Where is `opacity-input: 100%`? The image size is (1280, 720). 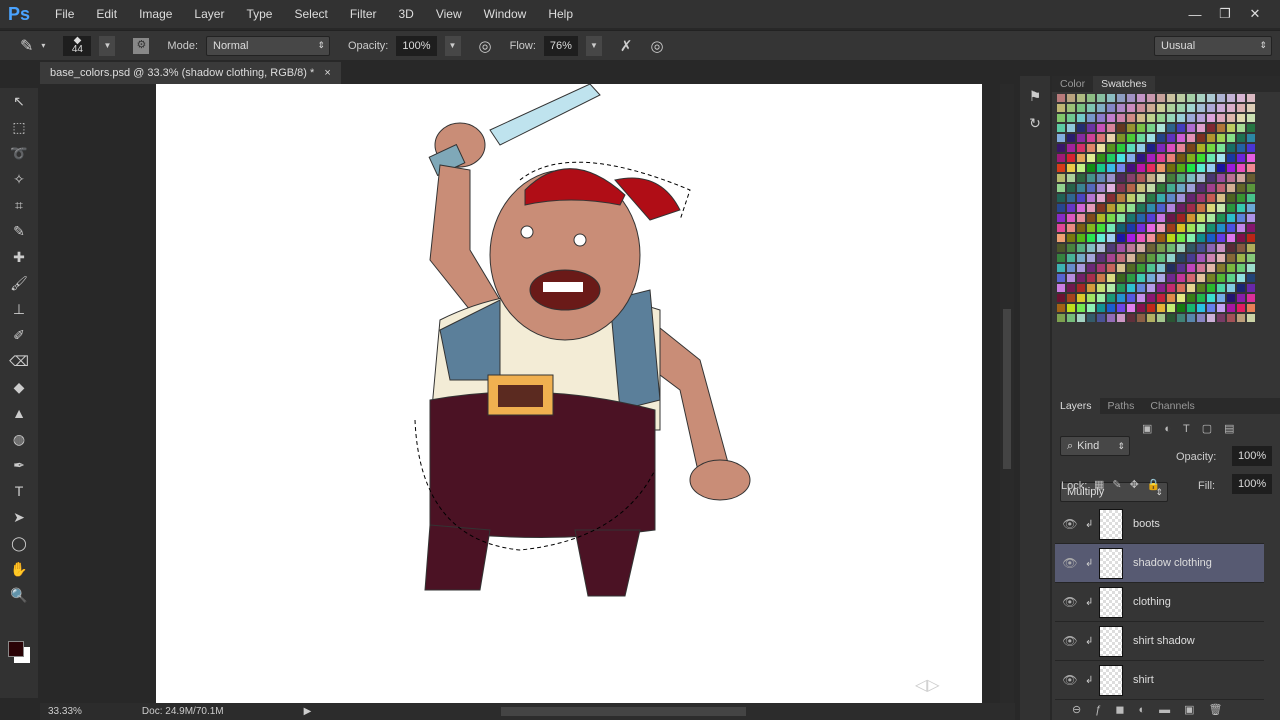 opacity-input: 100% is located at coordinates (416, 45).